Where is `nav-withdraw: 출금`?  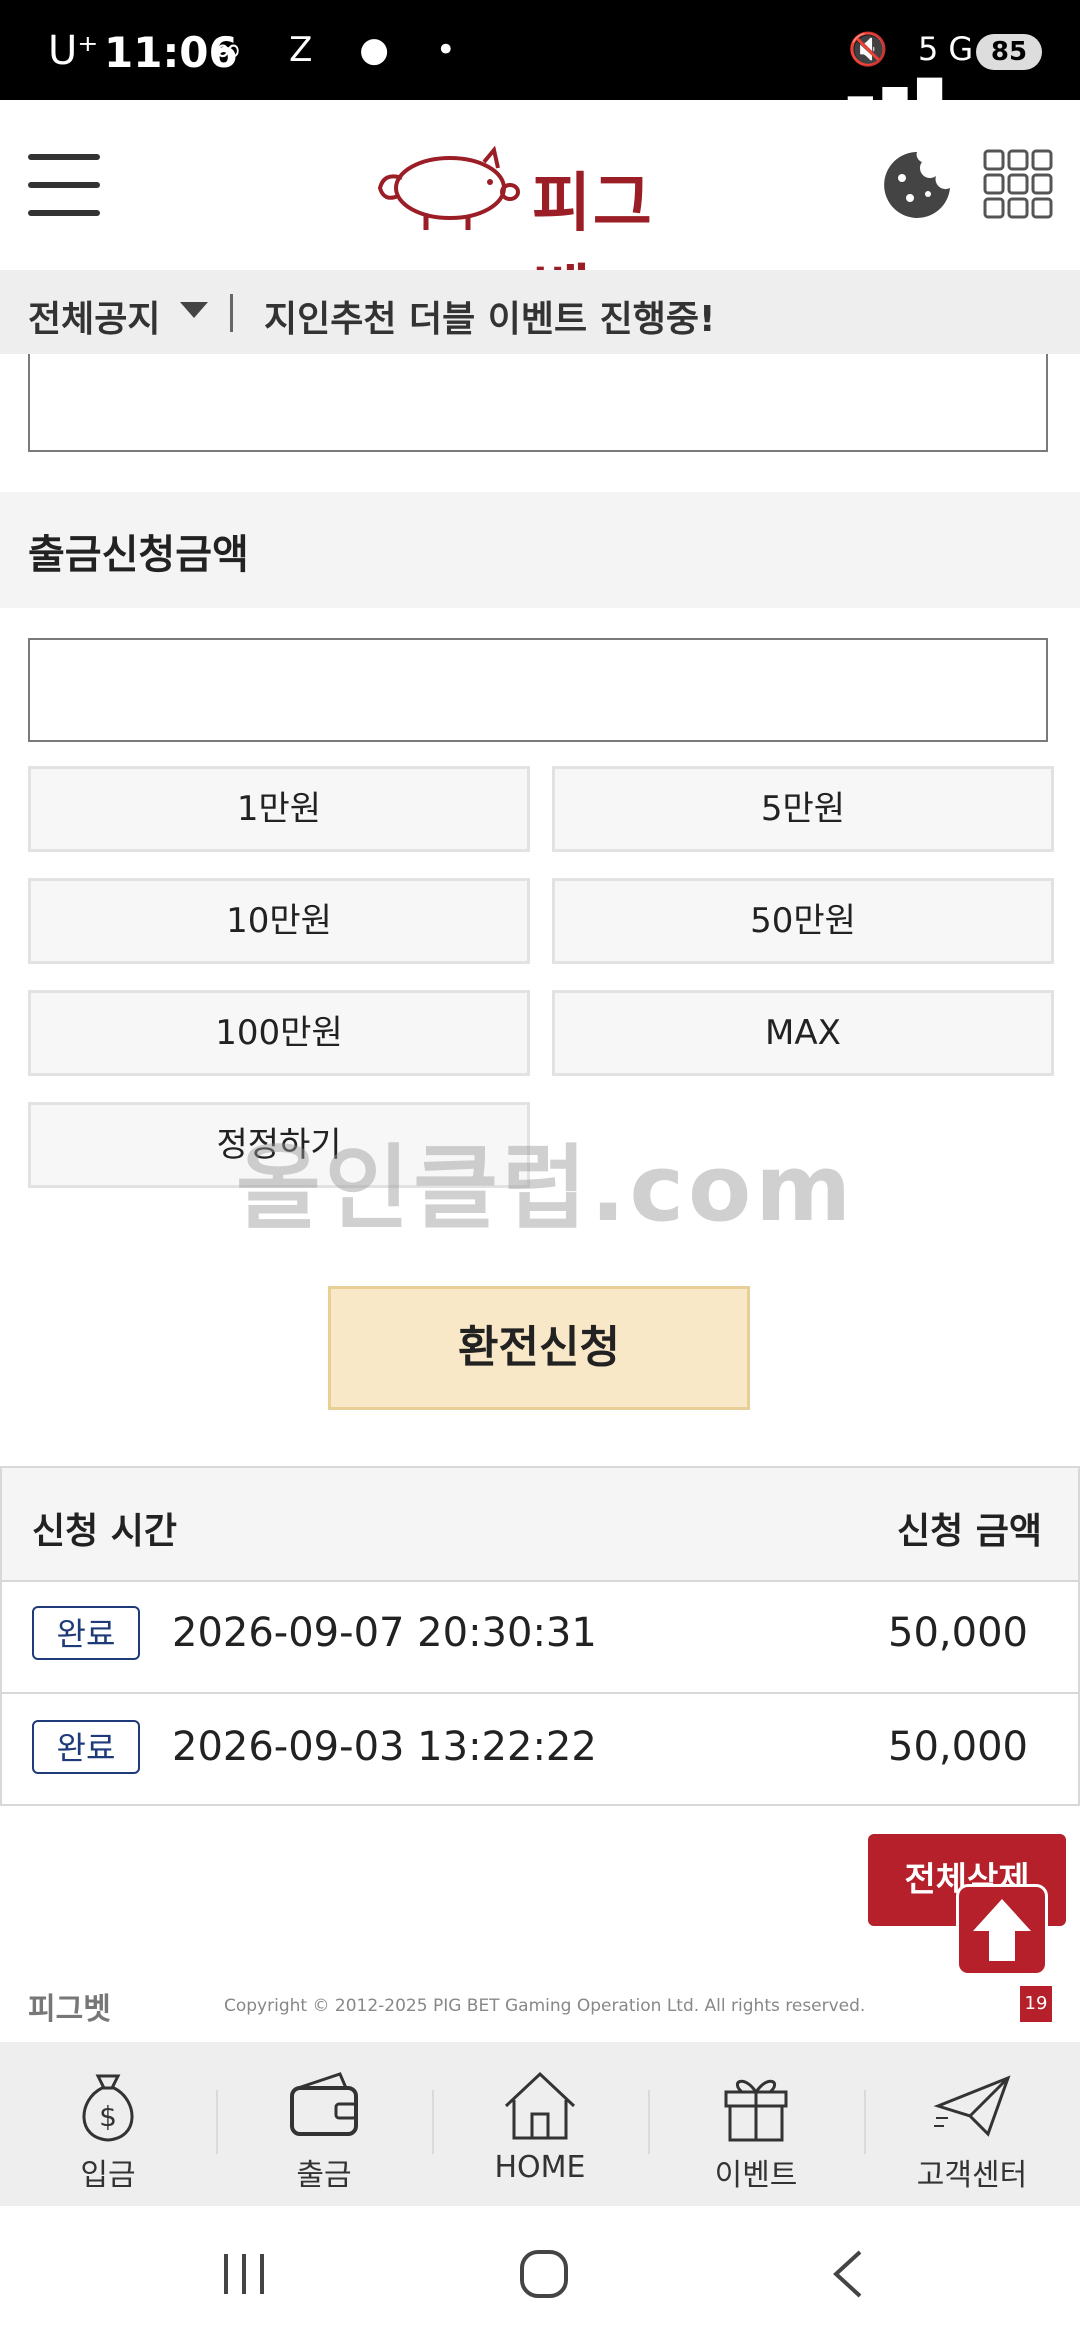
nav-withdraw: 출금 is located at coordinates (324, 2124).